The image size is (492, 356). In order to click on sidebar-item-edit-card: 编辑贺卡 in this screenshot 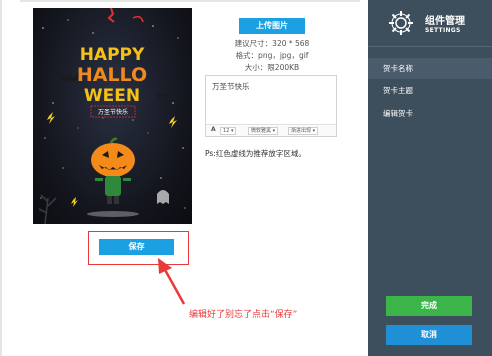, I will do `click(430, 113)`.